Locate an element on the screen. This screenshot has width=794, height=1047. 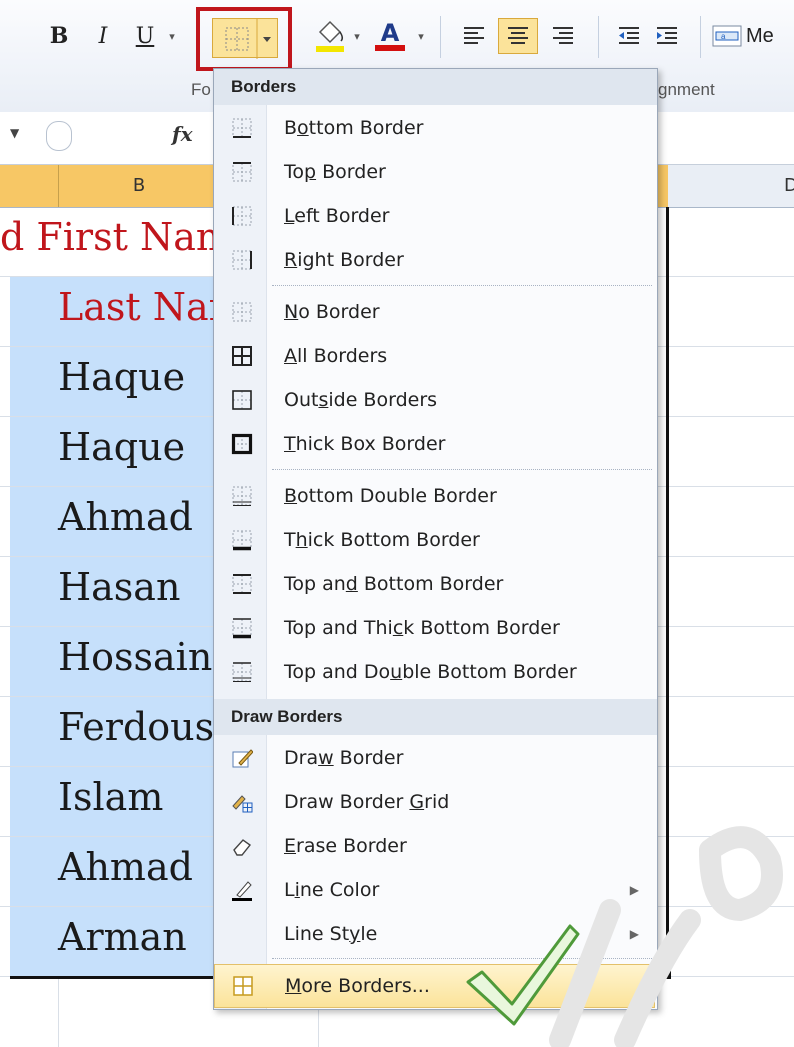
right-border-menu-item: Right Border is located at coordinates (435, 261).